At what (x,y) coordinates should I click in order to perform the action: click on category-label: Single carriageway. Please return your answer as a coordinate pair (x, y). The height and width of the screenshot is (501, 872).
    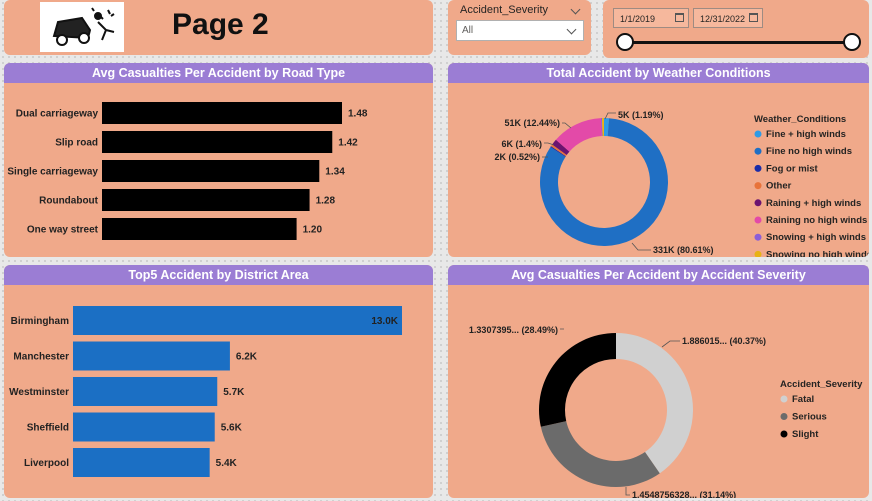
    Looking at the image, I should click on (52, 172).